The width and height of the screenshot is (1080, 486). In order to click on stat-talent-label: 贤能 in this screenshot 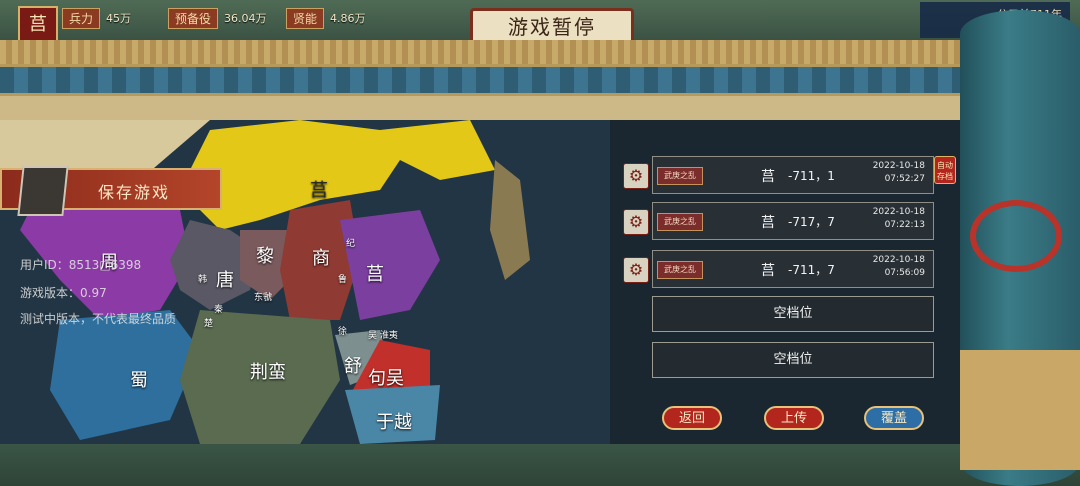, I will do `click(305, 18)`.